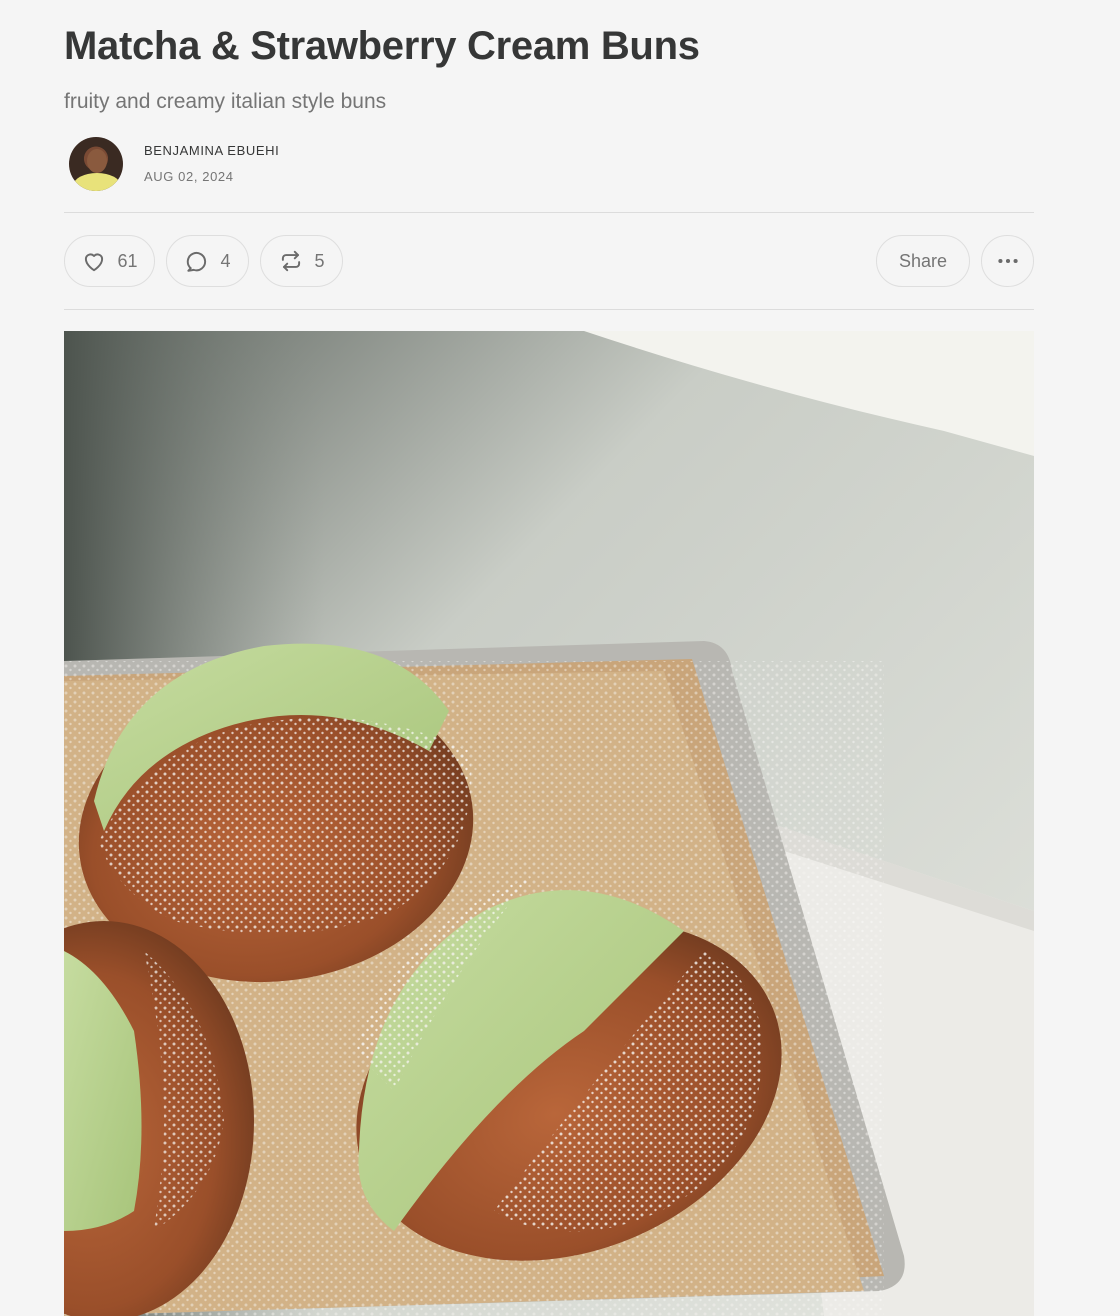  What do you see at coordinates (314, 164) in the screenshot?
I see `byline: BENJAMINA EBUEHI AUG 02, 2024` at bounding box center [314, 164].